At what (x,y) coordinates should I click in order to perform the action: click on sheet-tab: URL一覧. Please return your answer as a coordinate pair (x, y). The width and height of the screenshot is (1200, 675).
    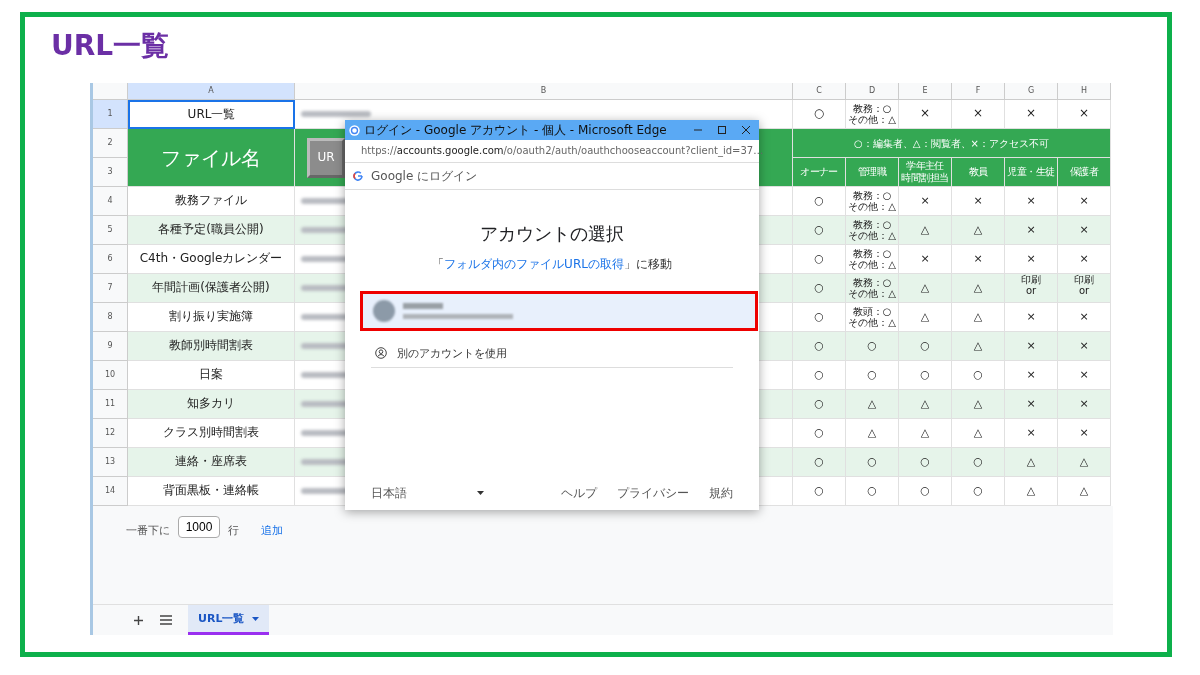
    Looking at the image, I should click on (229, 620).